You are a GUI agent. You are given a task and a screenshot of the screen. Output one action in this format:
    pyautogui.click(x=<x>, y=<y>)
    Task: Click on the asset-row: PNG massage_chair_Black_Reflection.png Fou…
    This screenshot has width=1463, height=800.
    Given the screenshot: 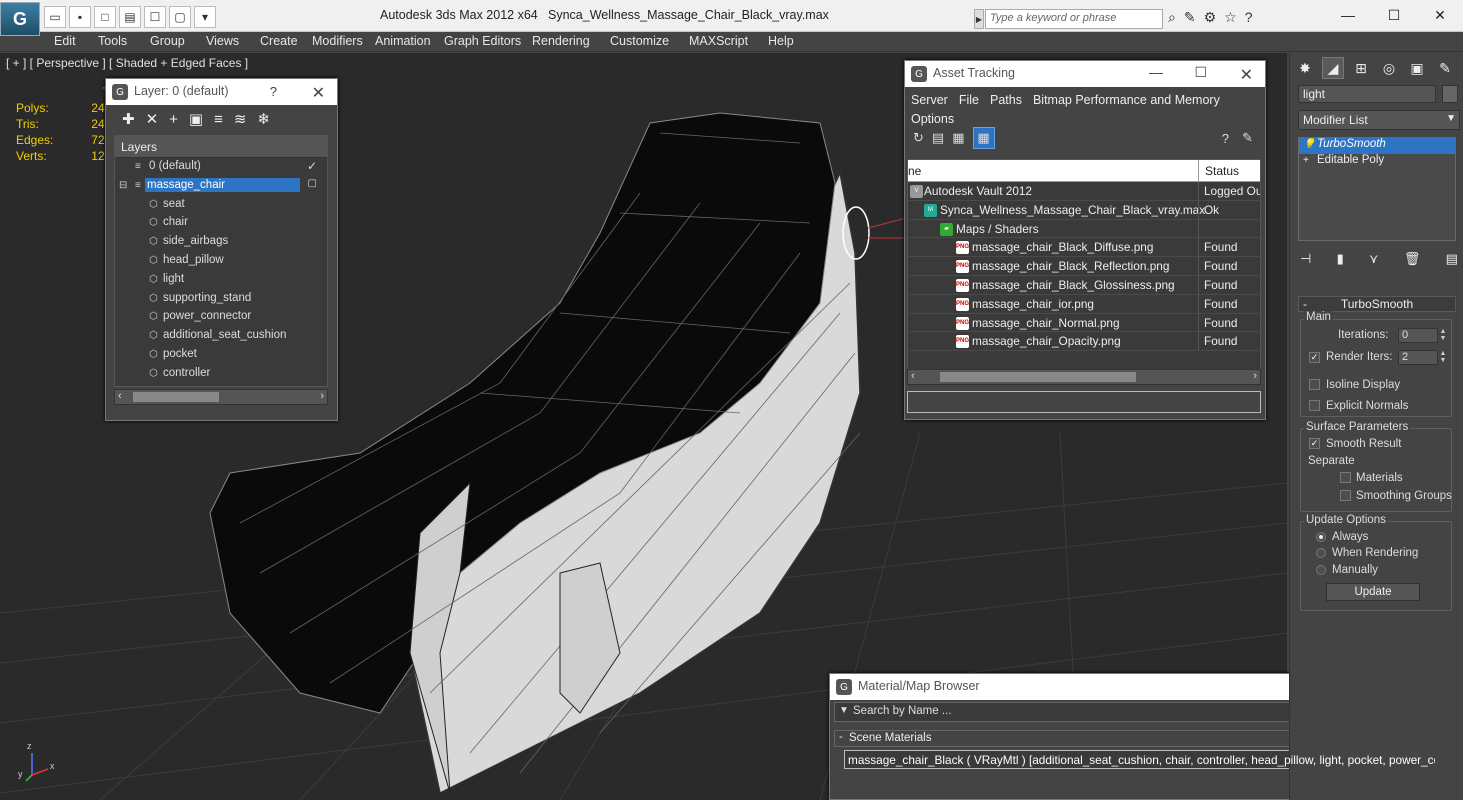 What is the action you would take?
    pyautogui.click(x=1084, y=267)
    